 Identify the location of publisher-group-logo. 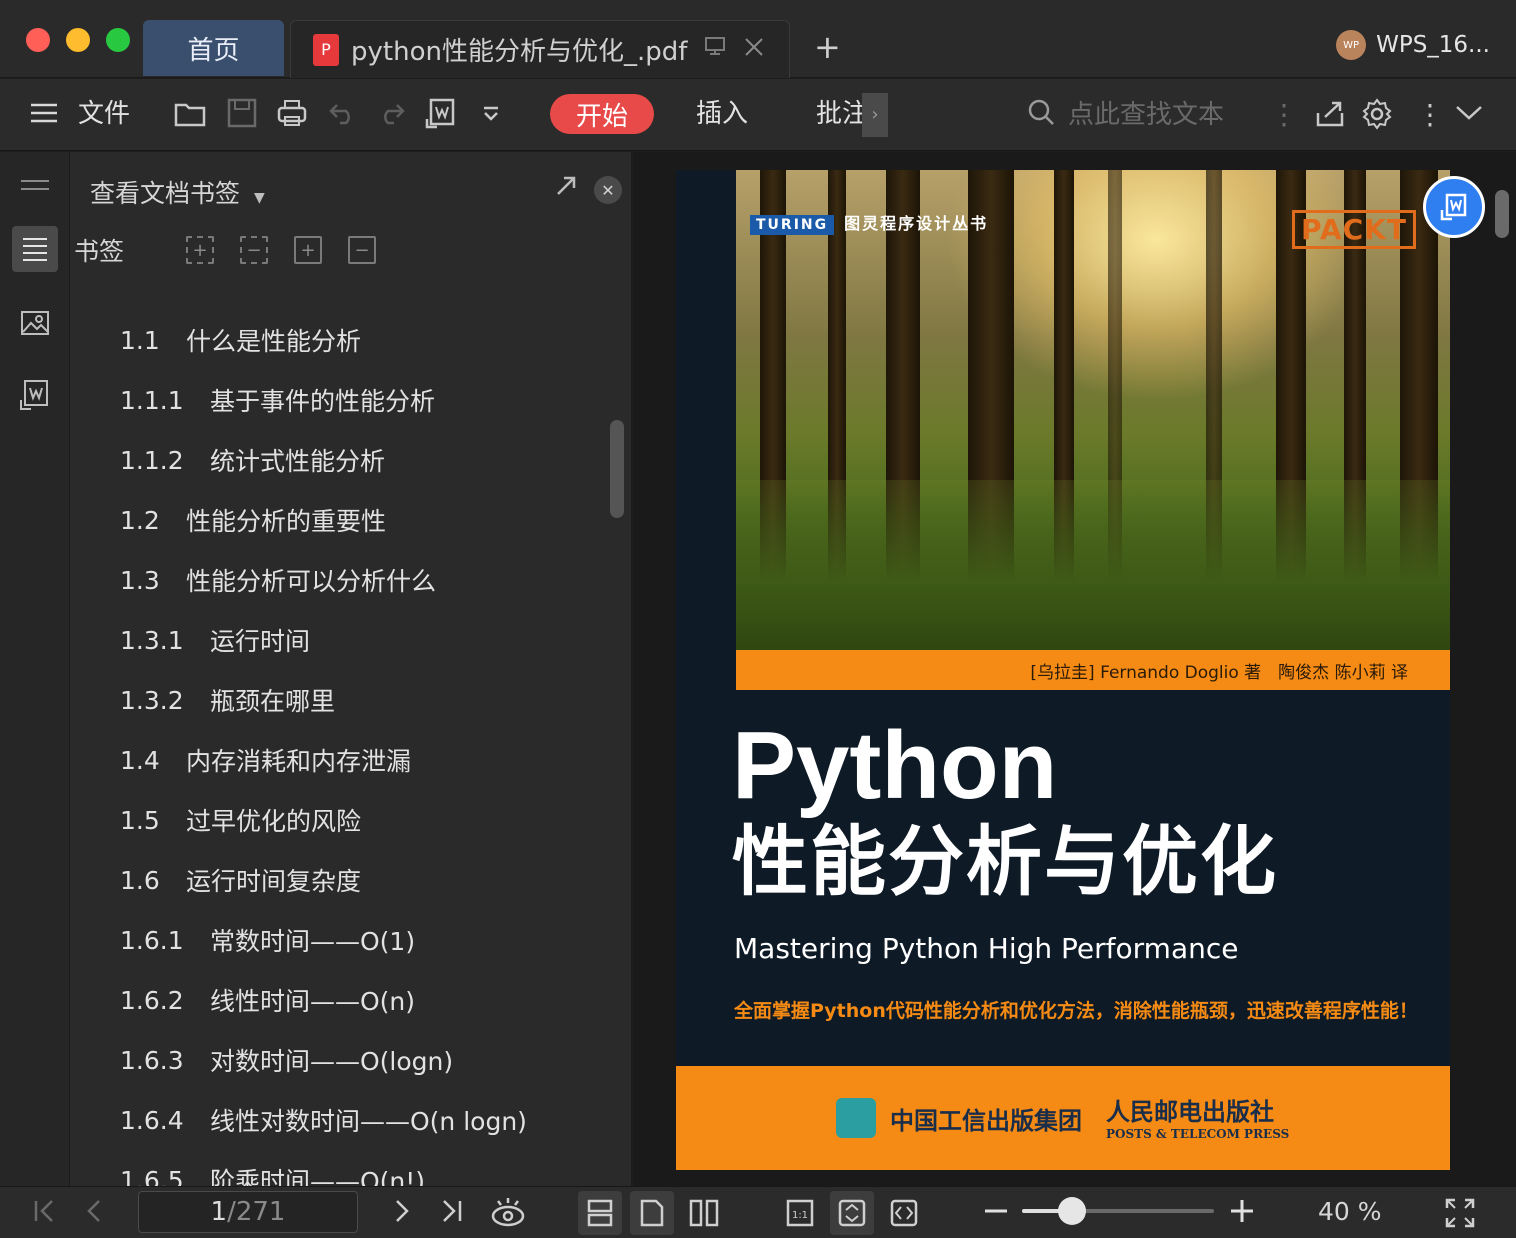
(856, 1118).